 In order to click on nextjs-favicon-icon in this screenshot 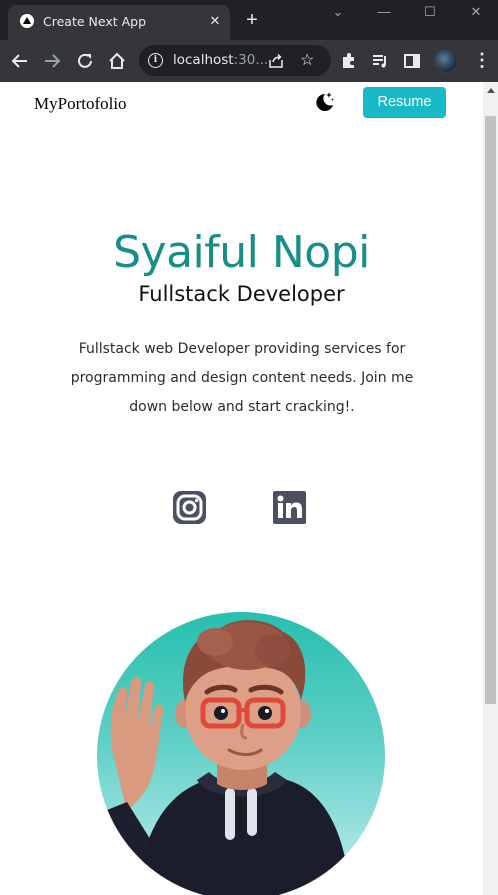, I will do `click(27, 21)`.